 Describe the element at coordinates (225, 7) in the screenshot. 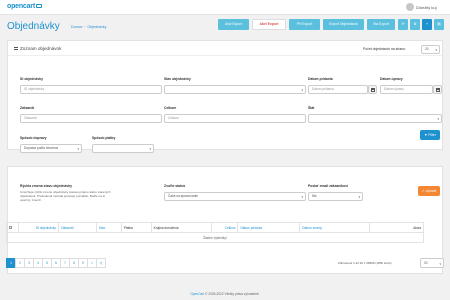

I see `top-bar: opencart Dôležitý kuj` at that location.